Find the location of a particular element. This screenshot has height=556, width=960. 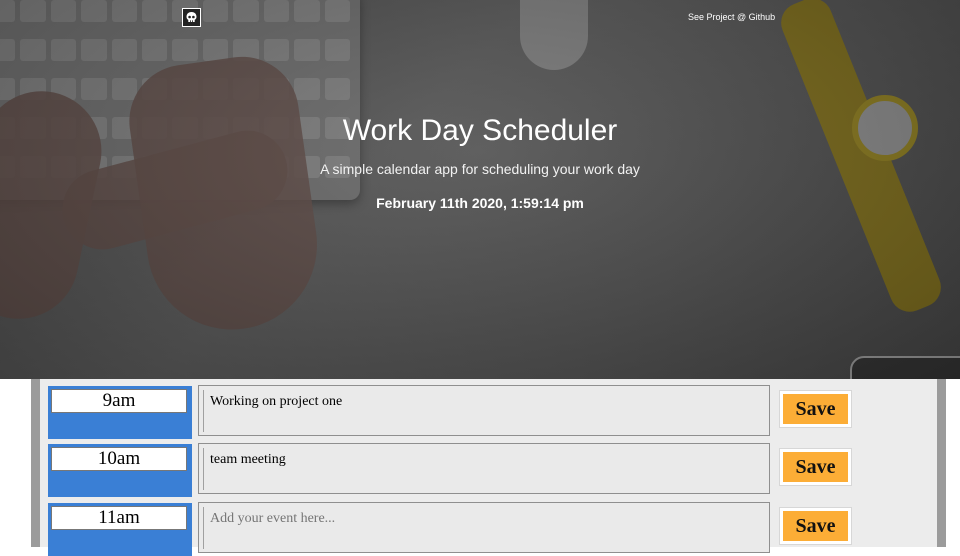

event-field-frame is located at coordinates (484, 527).